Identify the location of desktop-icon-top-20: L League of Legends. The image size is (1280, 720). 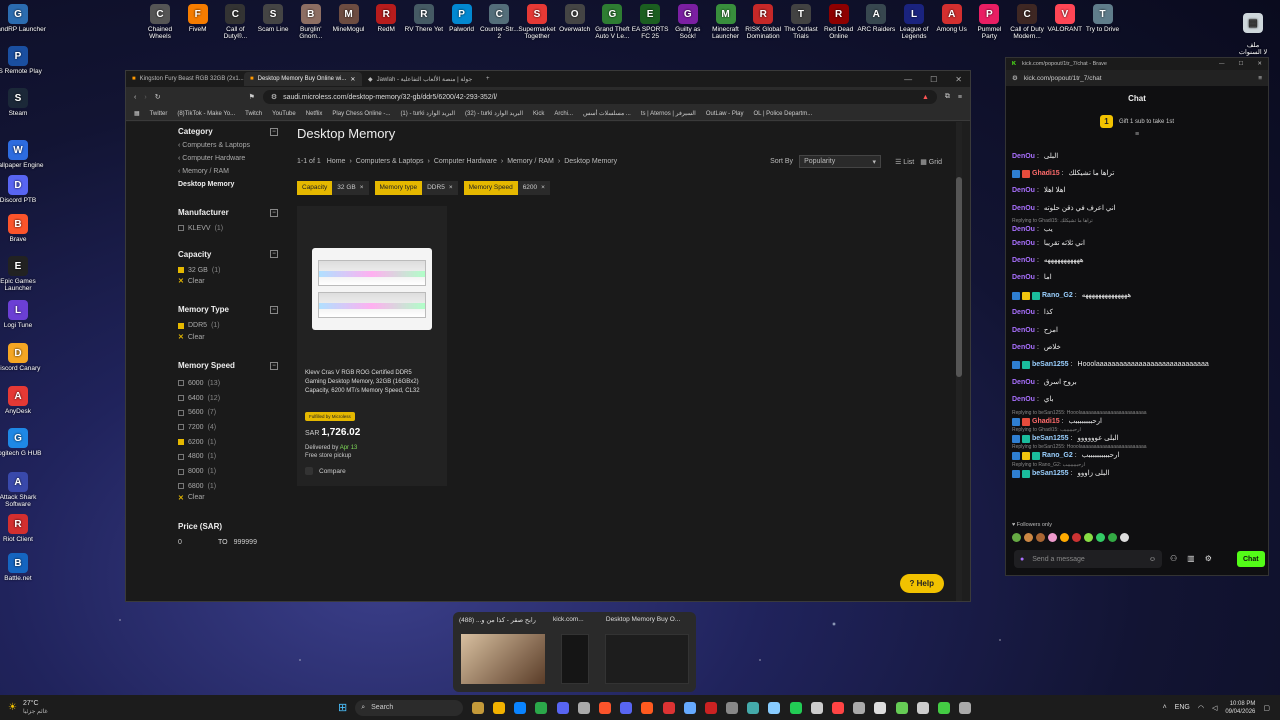
(914, 22).